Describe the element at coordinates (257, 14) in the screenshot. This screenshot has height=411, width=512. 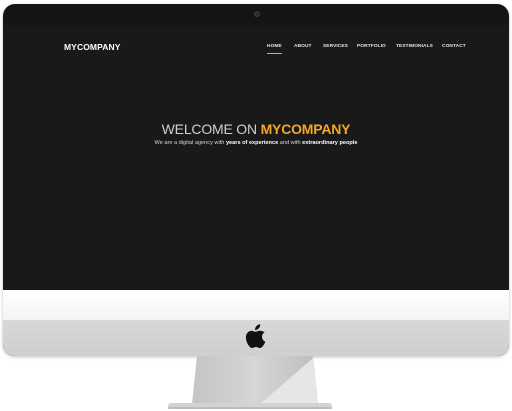
I see `webcam-icon` at that location.